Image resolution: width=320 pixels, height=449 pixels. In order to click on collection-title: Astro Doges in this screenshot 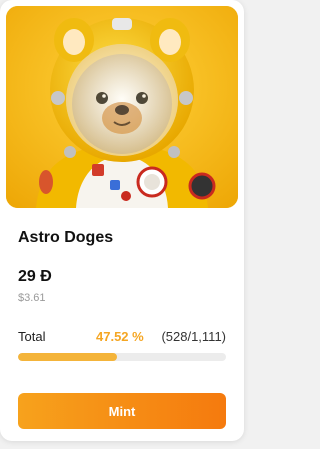, I will do `click(66, 237)`.